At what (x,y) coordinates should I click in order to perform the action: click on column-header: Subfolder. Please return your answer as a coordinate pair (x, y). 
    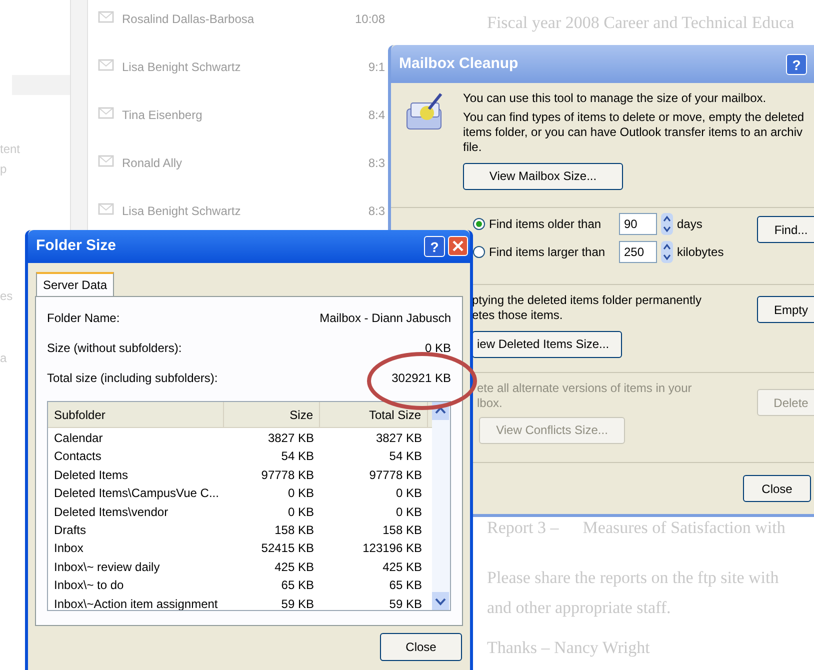
    Looking at the image, I should click on (136, 414).